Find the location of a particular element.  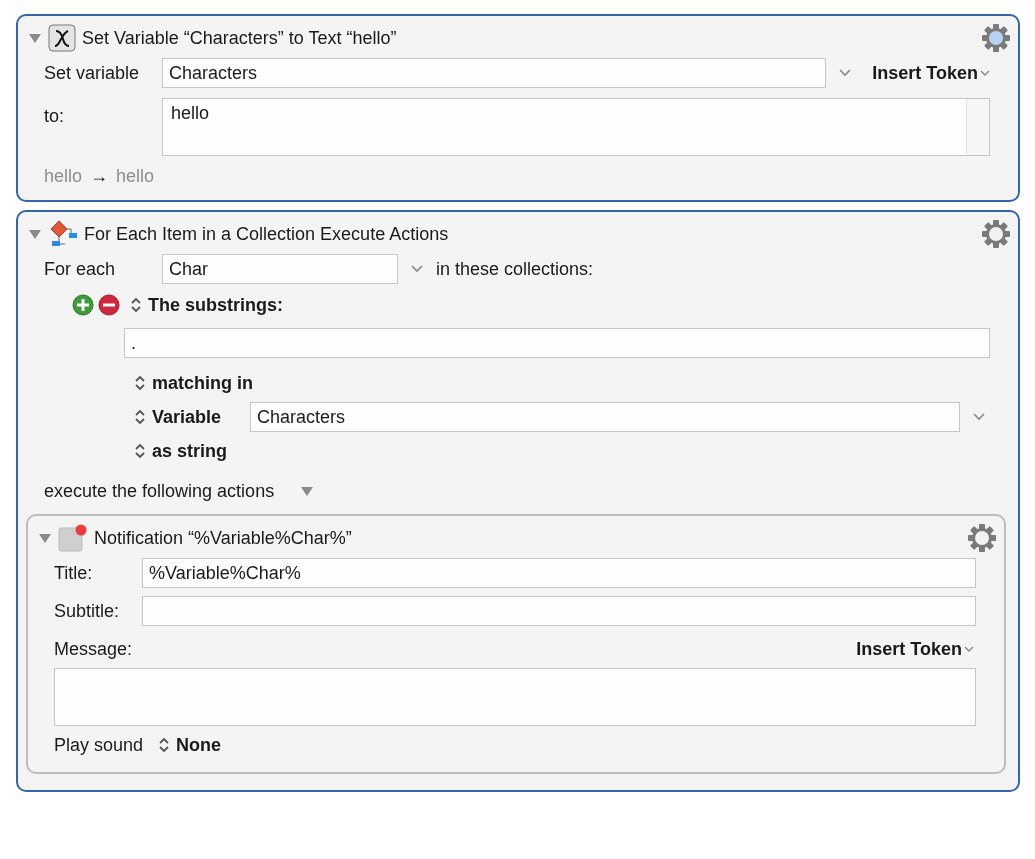

field-label: For each is located at coordinates (80, 268).